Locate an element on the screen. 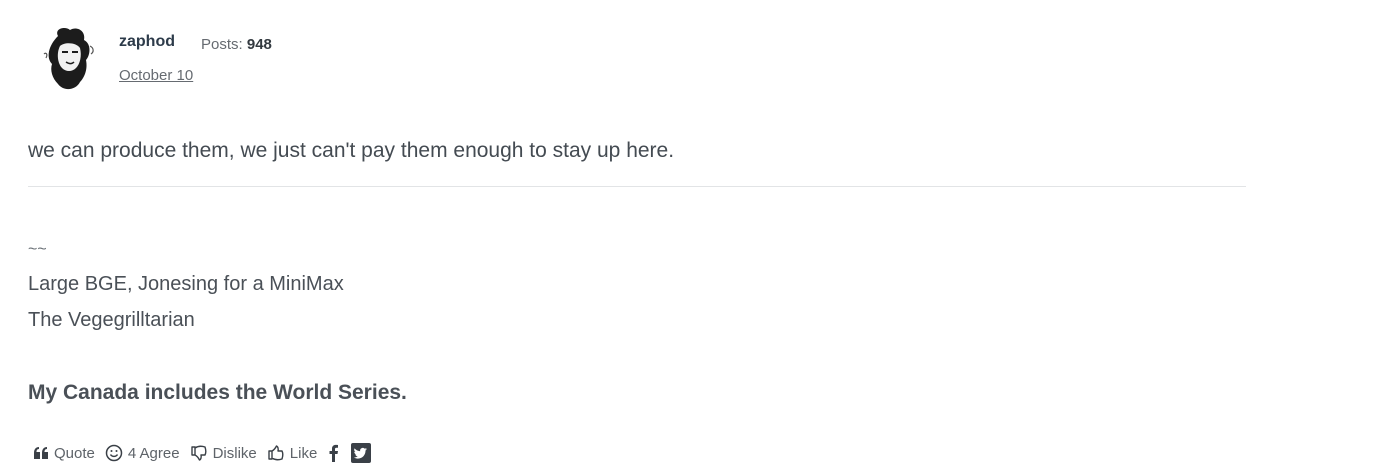  like-label: Like is located at coordinates (303, 453).